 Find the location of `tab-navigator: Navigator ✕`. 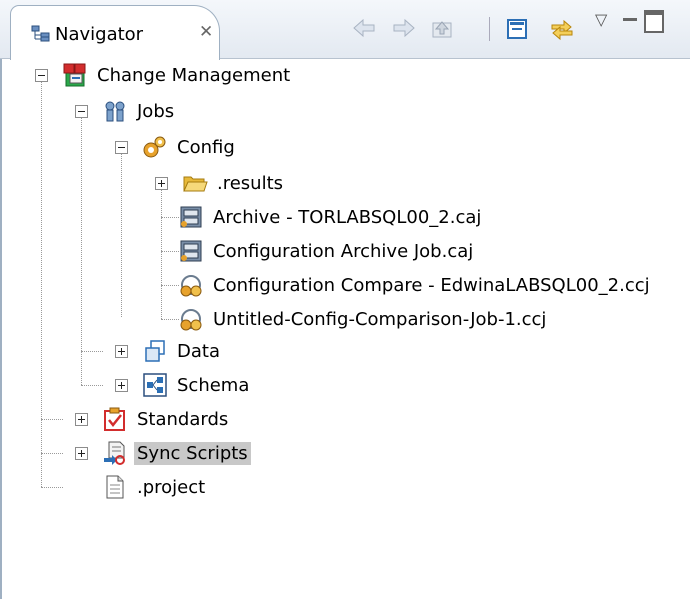

tab-navigator: Navigator ✕ is located at coordinates (115, 32).